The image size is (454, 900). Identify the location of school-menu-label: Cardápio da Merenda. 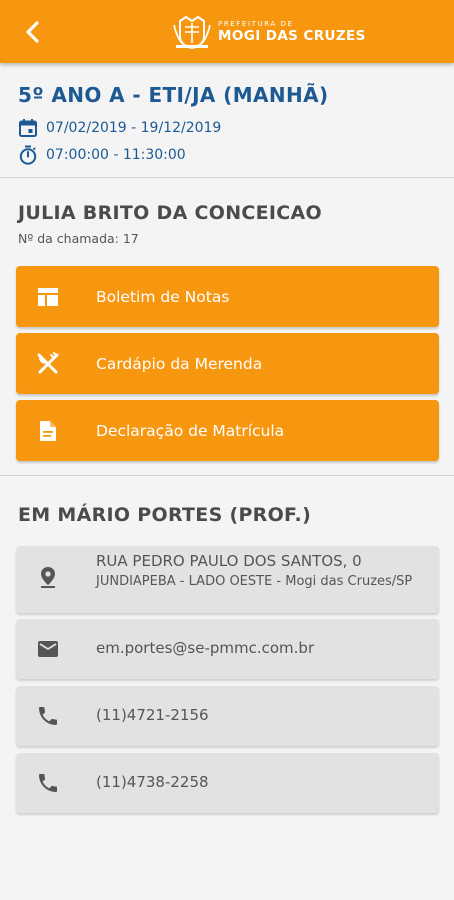
(179, 363).